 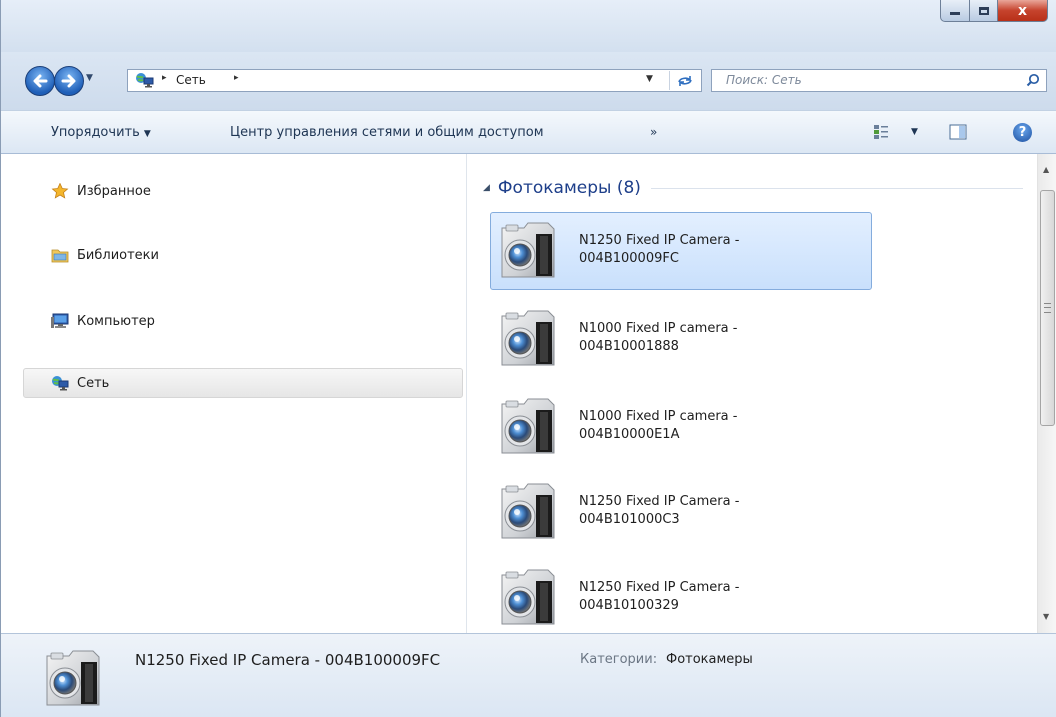 I want to click on computer-icon, so click(x=60, y=320).